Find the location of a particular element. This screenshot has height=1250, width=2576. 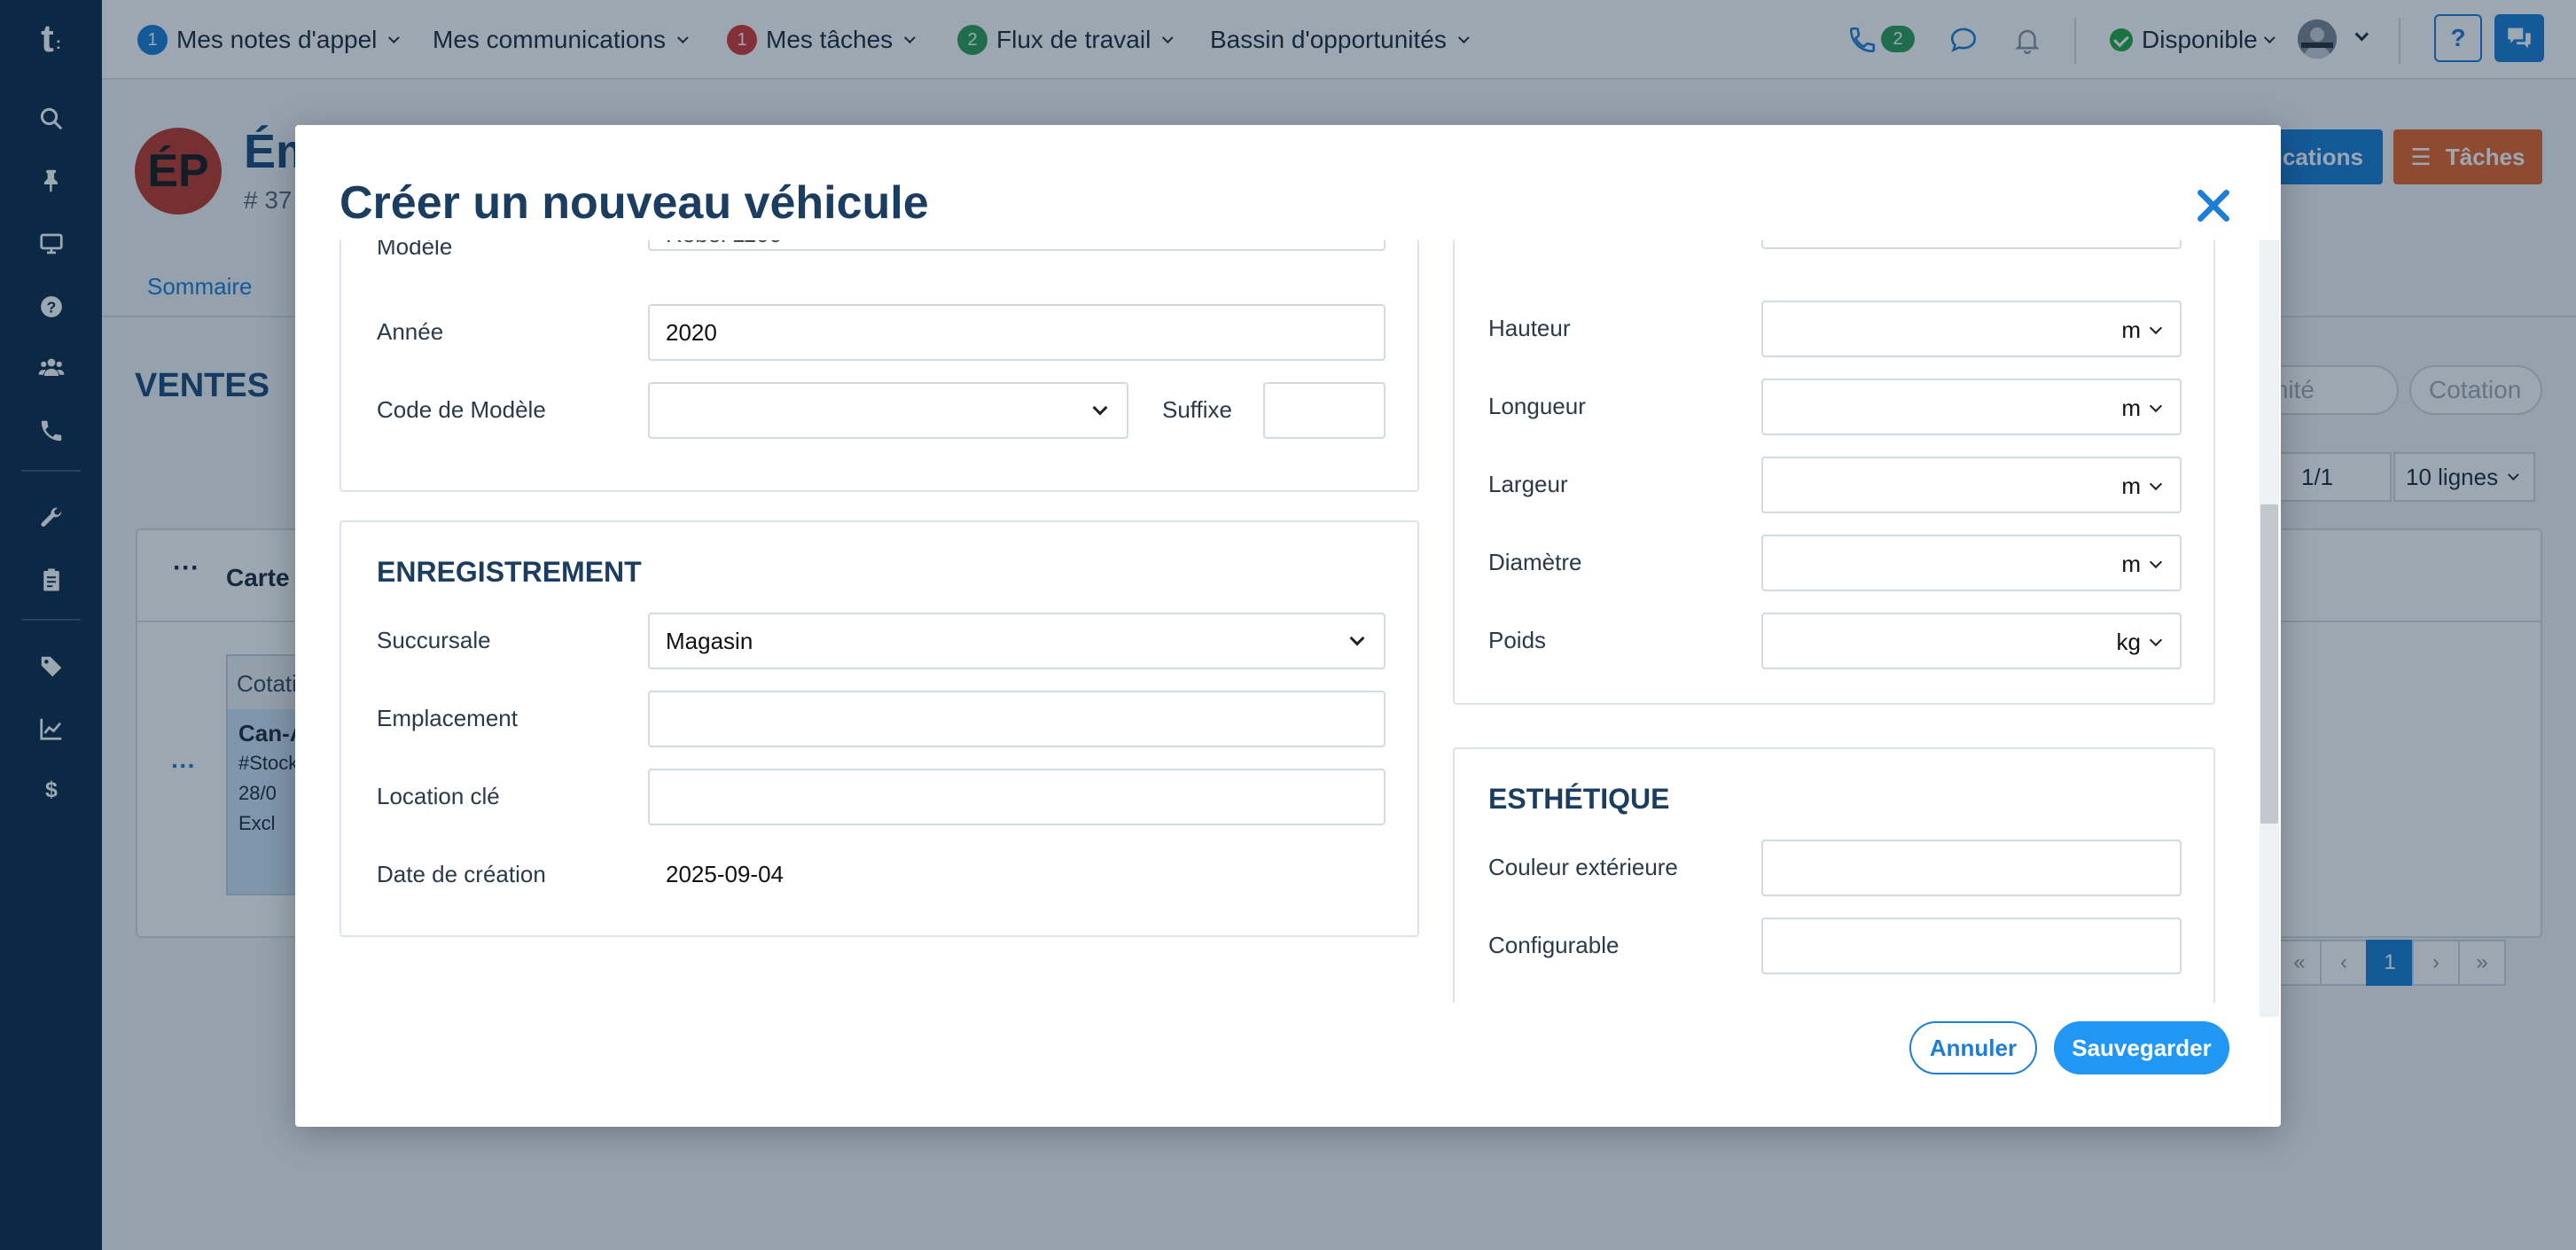

width-input: m is located at coordinates (1971, 485).